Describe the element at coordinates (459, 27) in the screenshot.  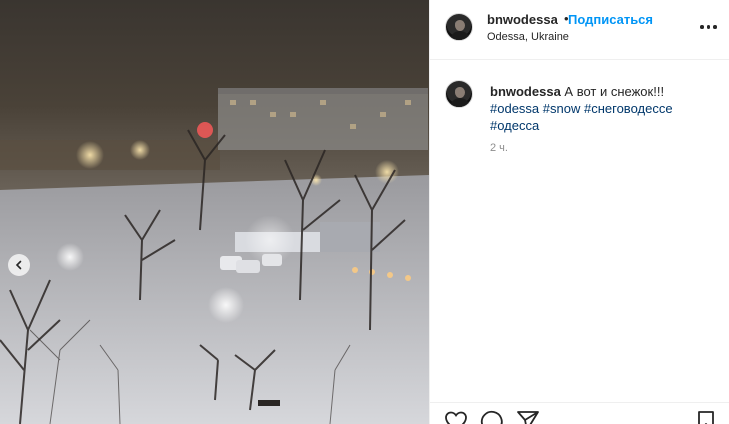
I see `avatar` at that location.